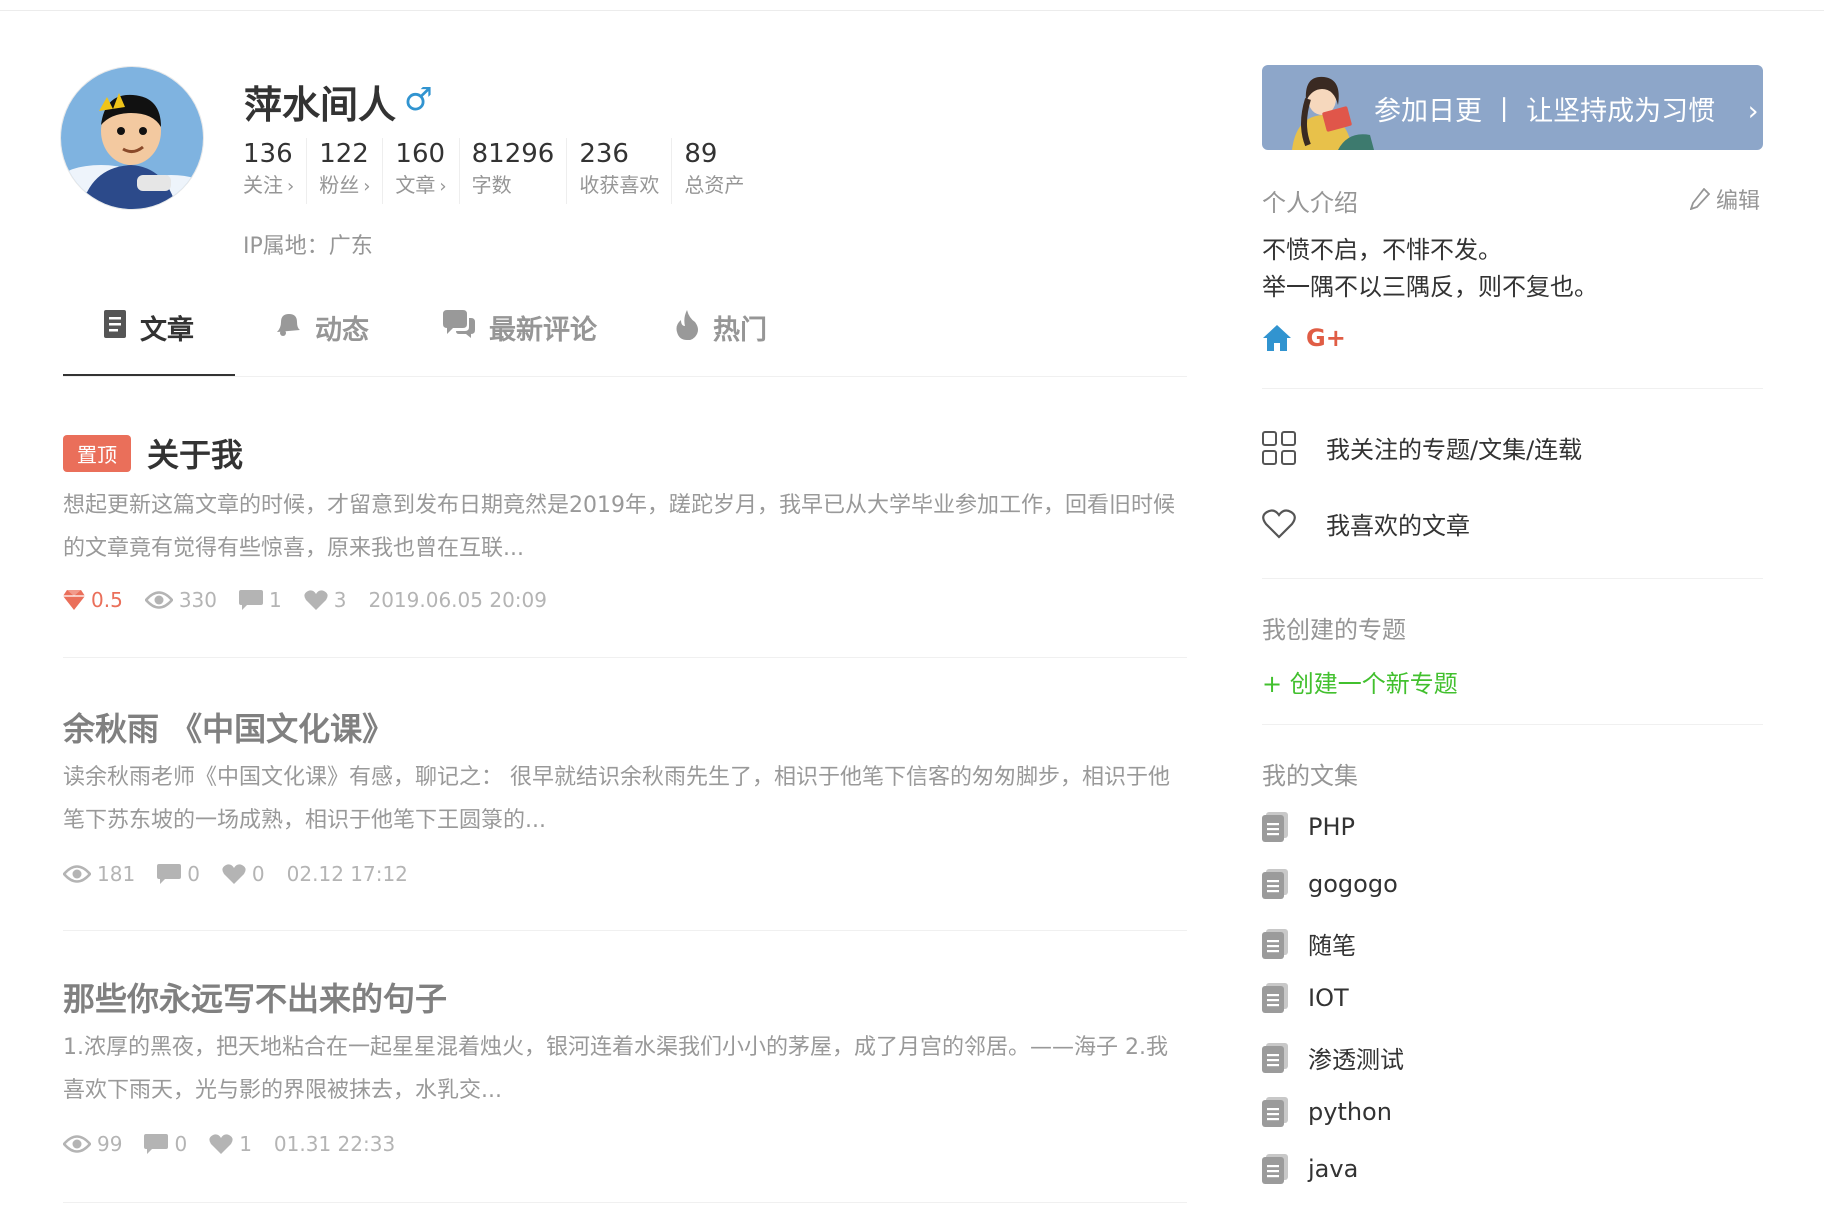  Describe the element at coordinates (1328, 998) in the screenshot. I see `notebook-label: IOT` at that location.